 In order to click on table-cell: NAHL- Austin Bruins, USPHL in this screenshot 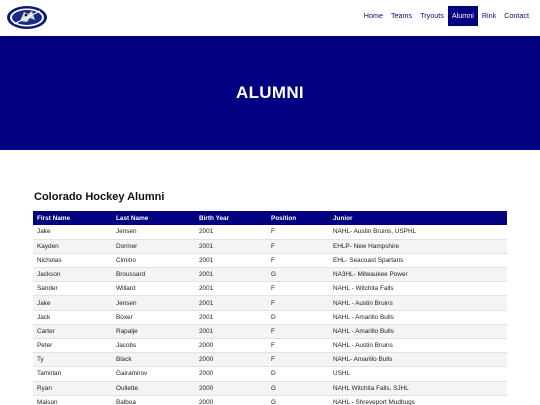, I will do `click(375, 232)`.